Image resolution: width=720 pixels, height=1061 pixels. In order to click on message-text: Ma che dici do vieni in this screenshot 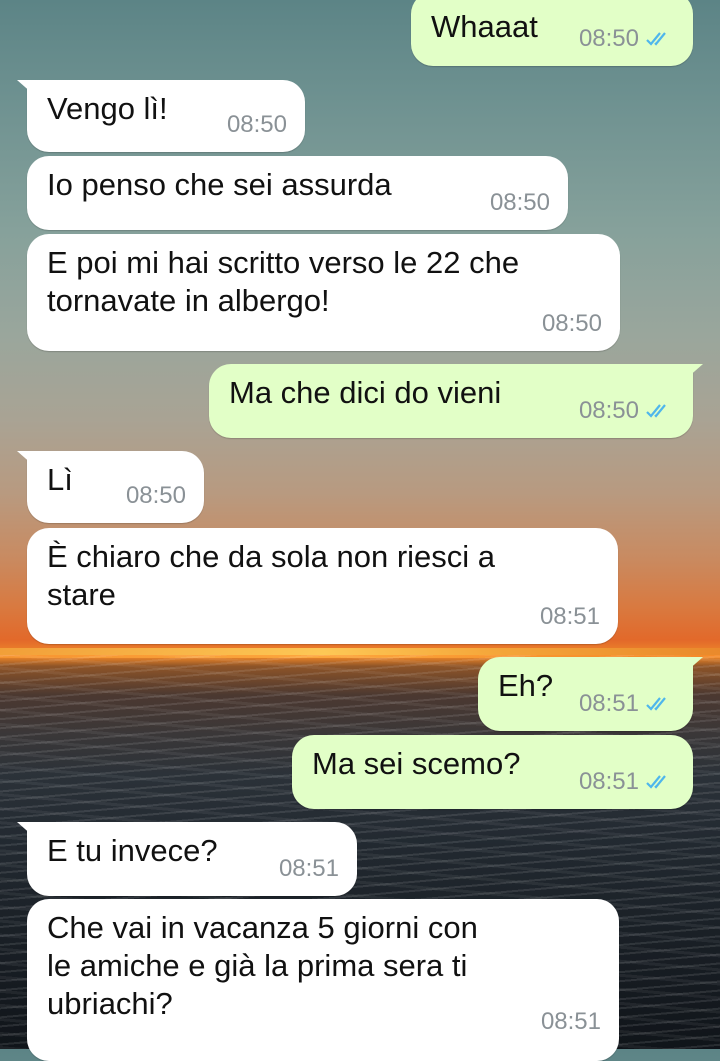, I will do `click(365, 392)`.